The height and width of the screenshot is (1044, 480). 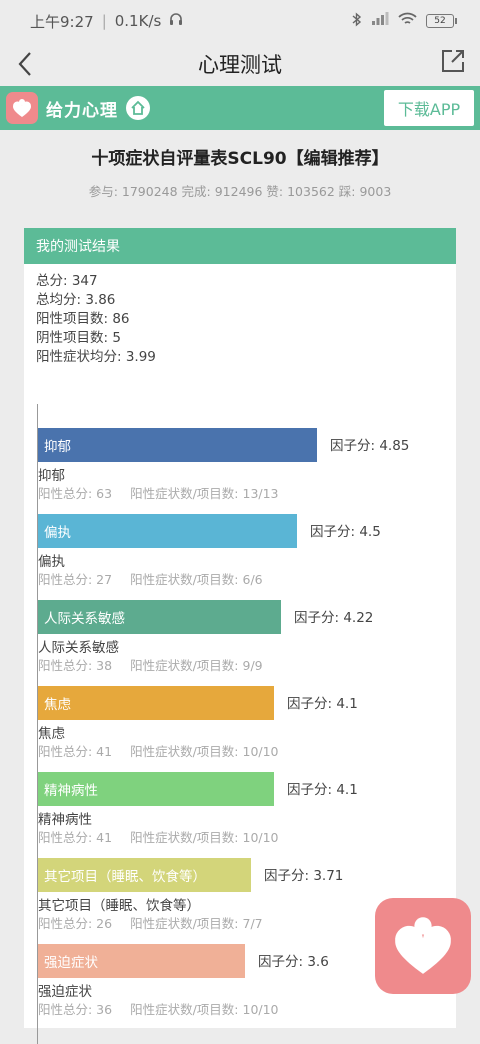 What do you see at coordinates (240, 159) in the screenshot?
I see `test-title: 十项症状自评量表SCL90【编辑推荐】` at bounding box center [240, 159].